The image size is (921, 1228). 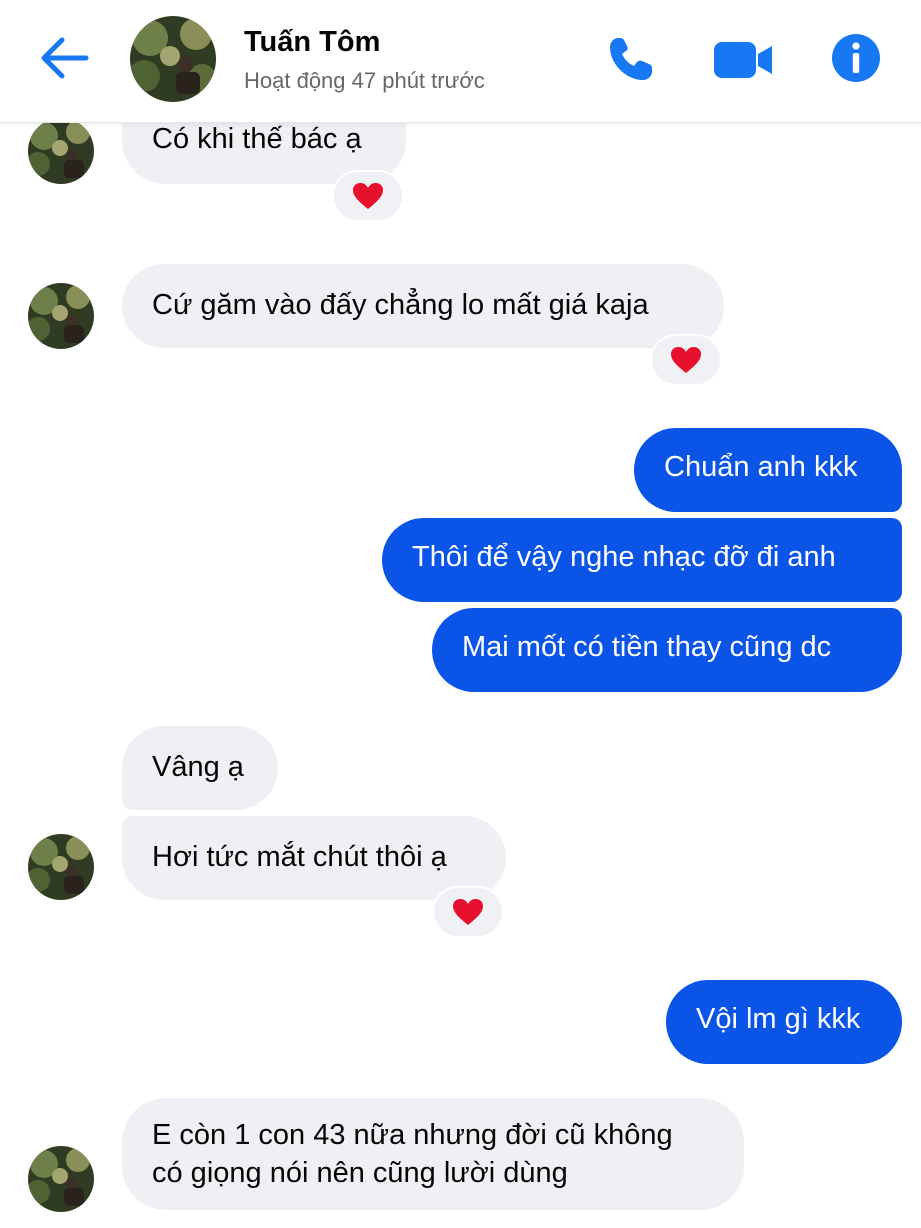 I want to click on chat-header: Tuấn Tôm Hoạt động 47 phút trước, so click(x=460, y=61).